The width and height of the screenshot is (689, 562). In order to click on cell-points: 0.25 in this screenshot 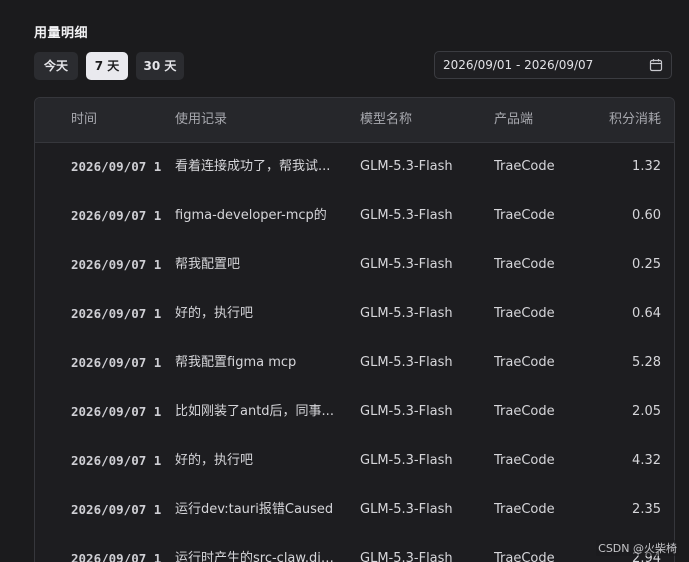, I will do `click(646, 264)`.